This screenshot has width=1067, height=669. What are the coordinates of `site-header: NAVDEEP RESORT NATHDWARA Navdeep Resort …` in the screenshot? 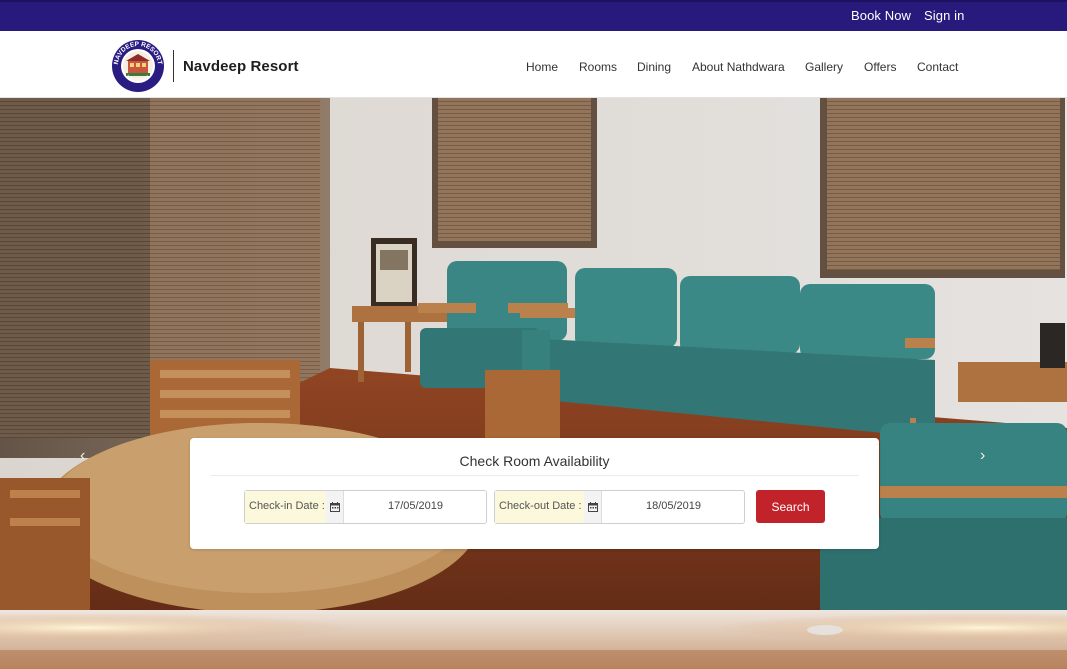 It's located at (533, 64).